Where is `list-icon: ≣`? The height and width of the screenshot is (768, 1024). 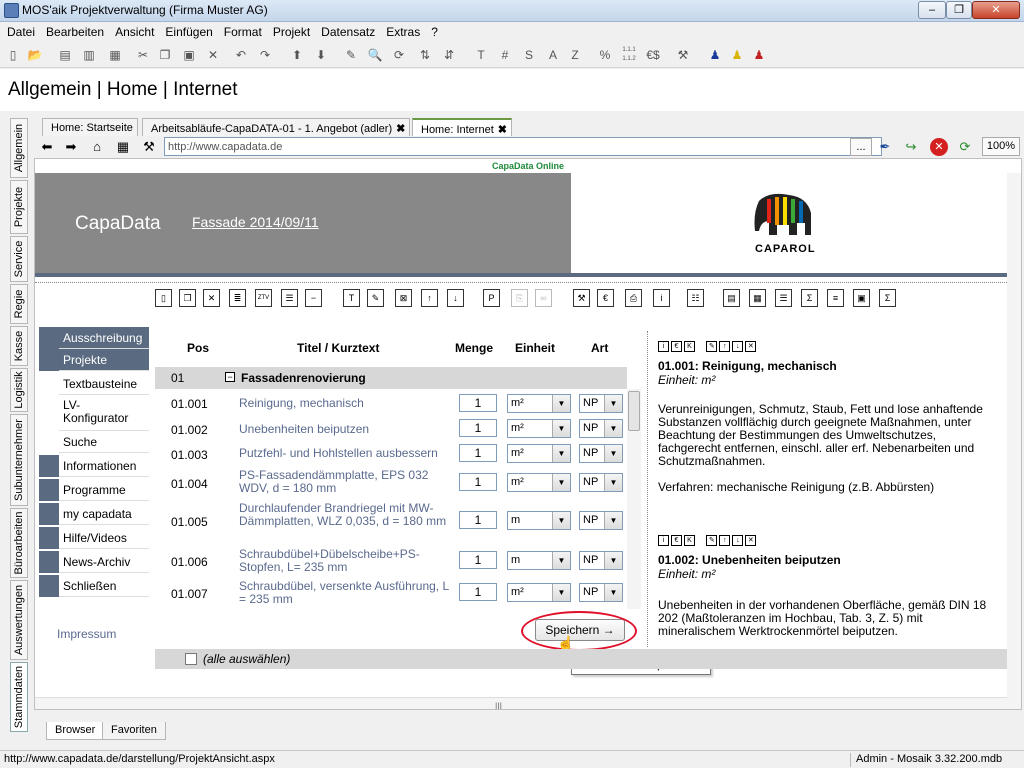 list-icon: ≣ is located at coordinates (237, 298).